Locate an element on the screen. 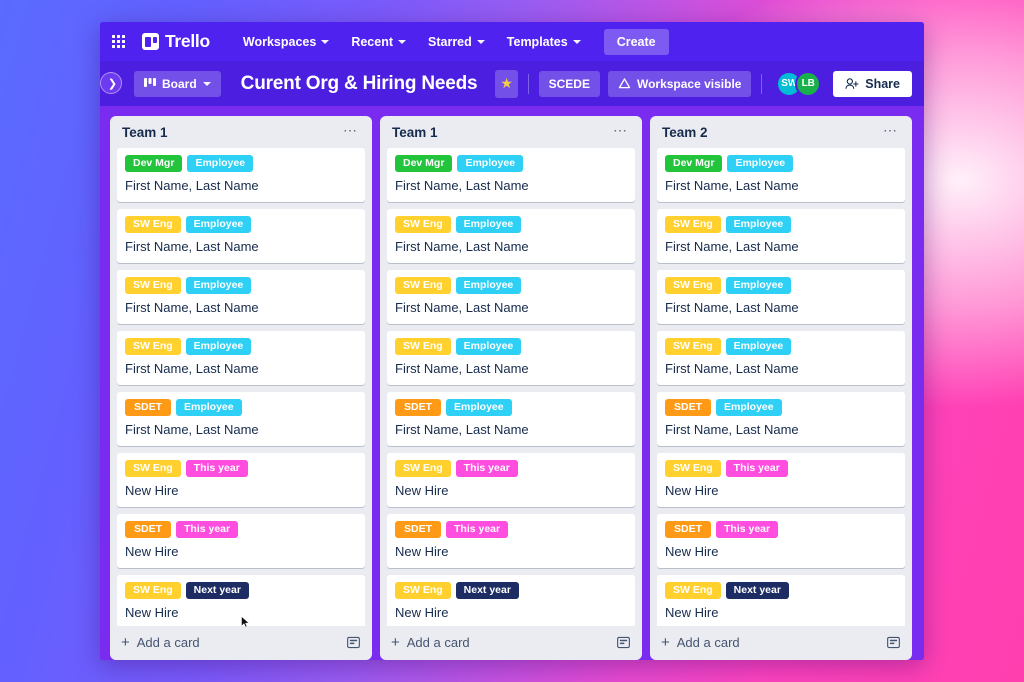 The image size is (1024, 682). nav-item-starred: Starred is located at coordinates (456, 42).